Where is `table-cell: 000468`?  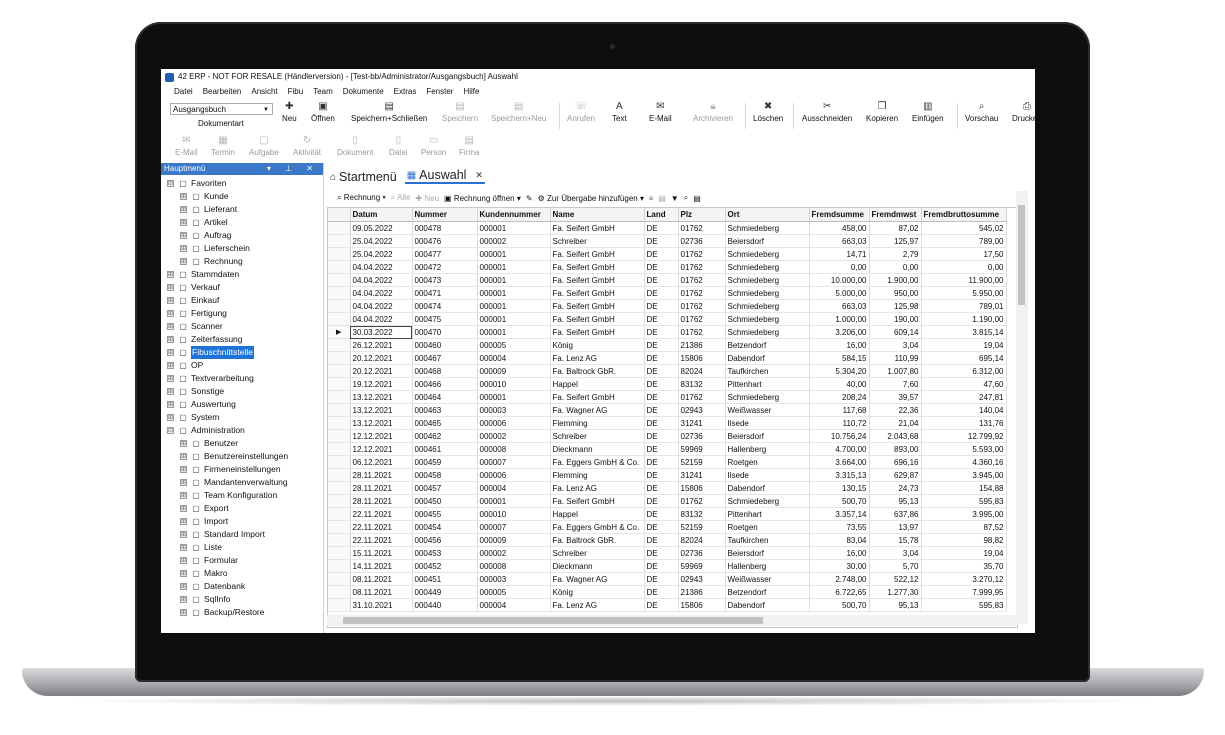
table-cell: 000468 is located at coordinates (445, 371).